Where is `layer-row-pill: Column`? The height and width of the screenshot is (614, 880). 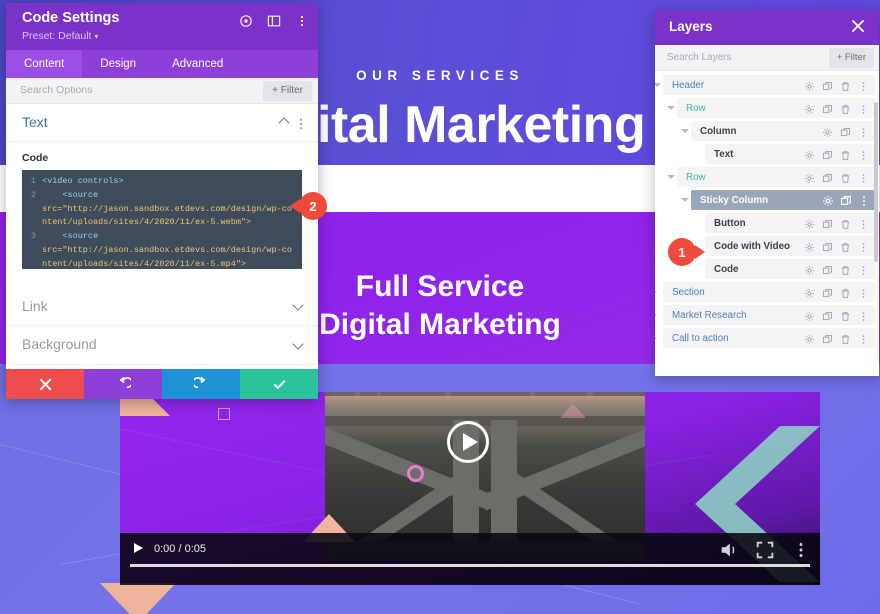
layer-row-pill: Column is located at coordinates (783, 131).